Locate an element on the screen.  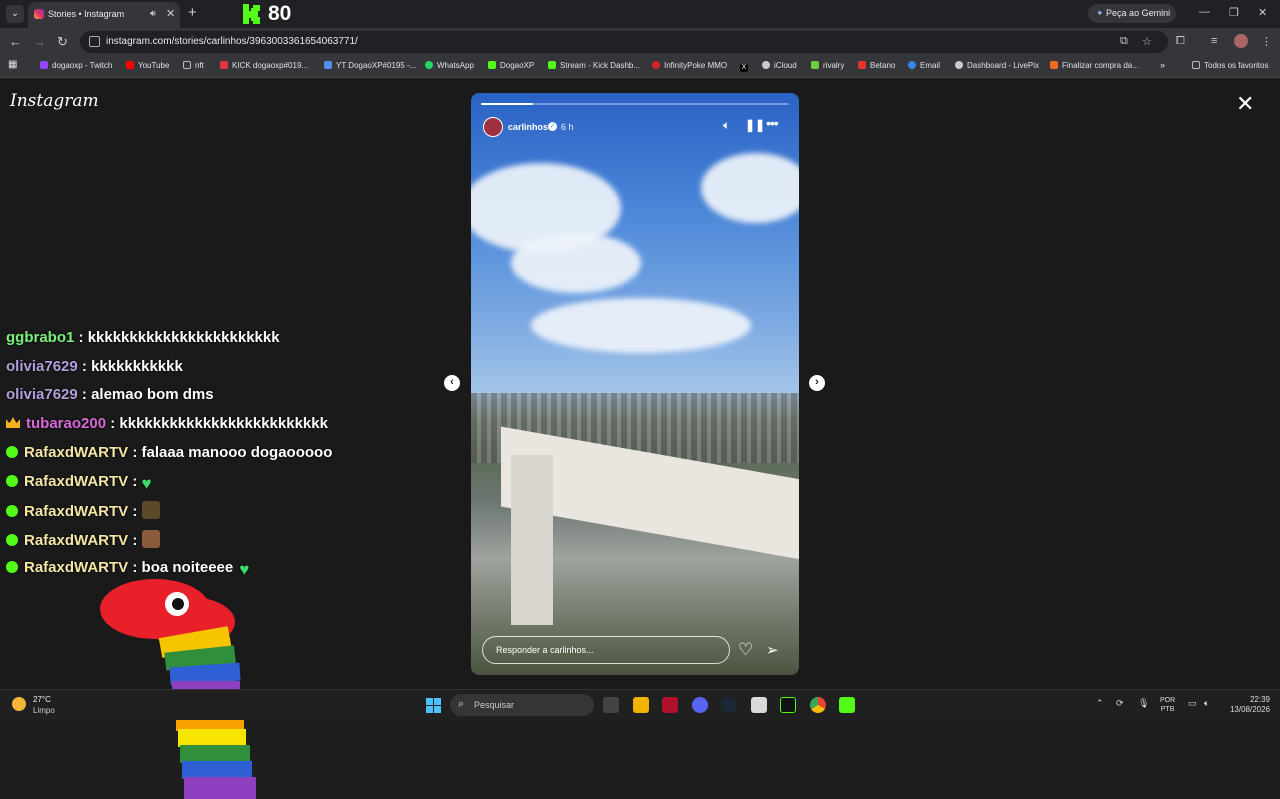
story-progress-fill is located at coordinates (507, 104).